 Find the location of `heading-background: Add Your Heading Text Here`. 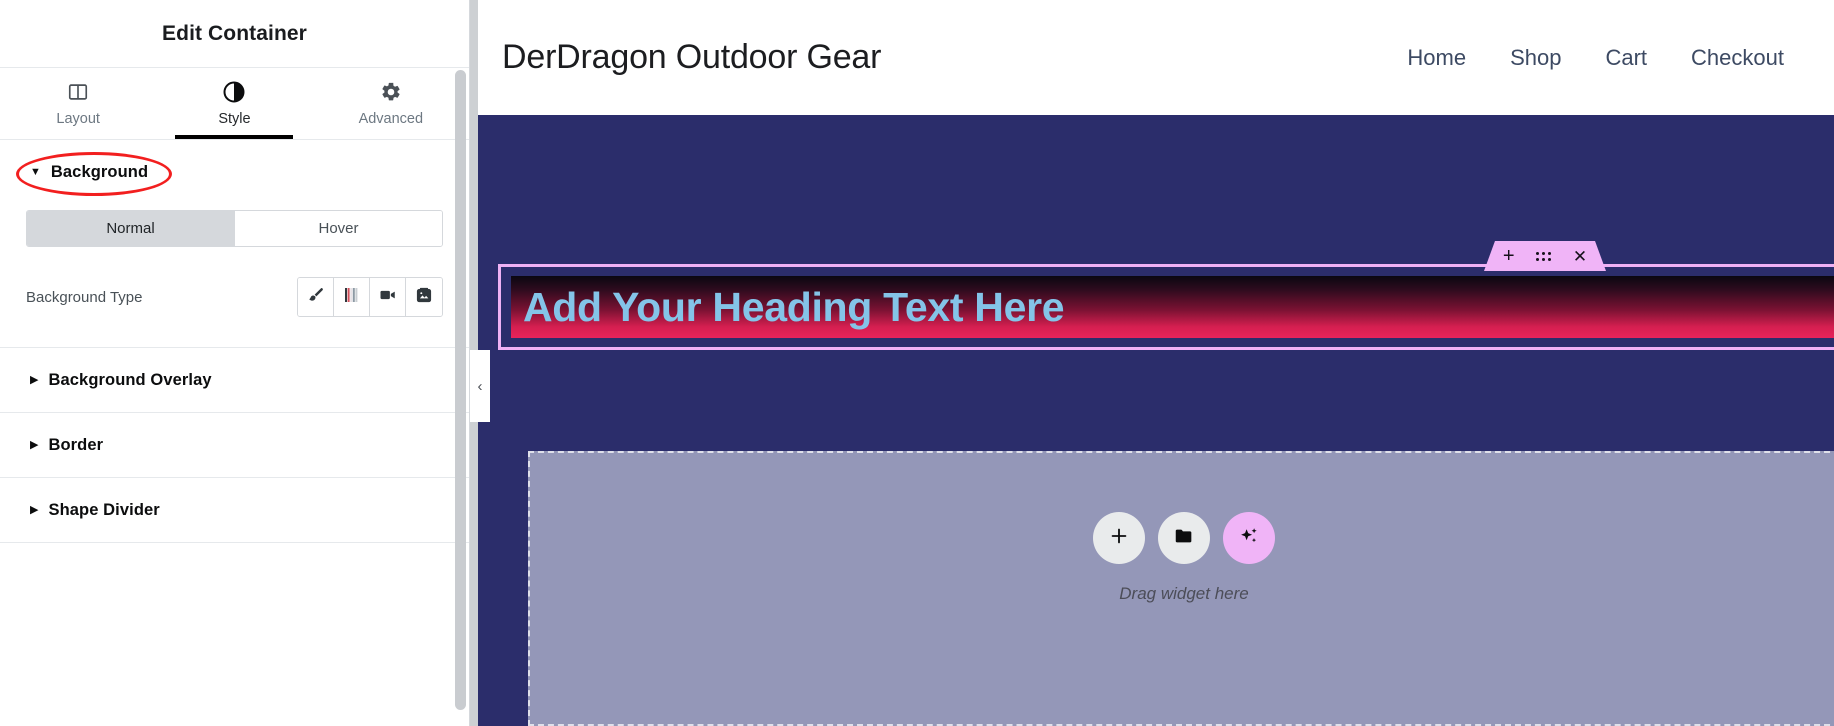

heading-background: Add Your Heading Text Here is located at coordinates (1172, 307).